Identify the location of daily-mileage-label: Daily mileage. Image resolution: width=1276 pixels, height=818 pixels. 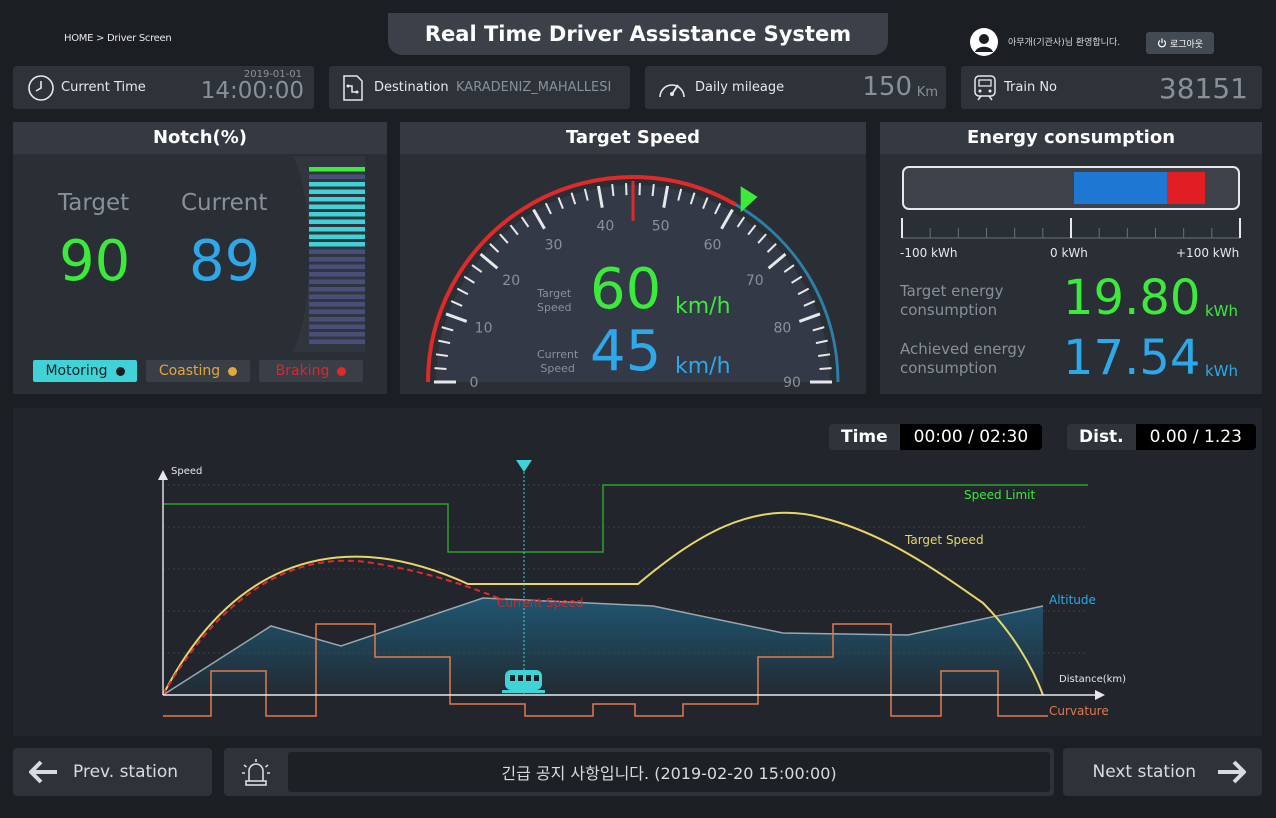
(740, 87).